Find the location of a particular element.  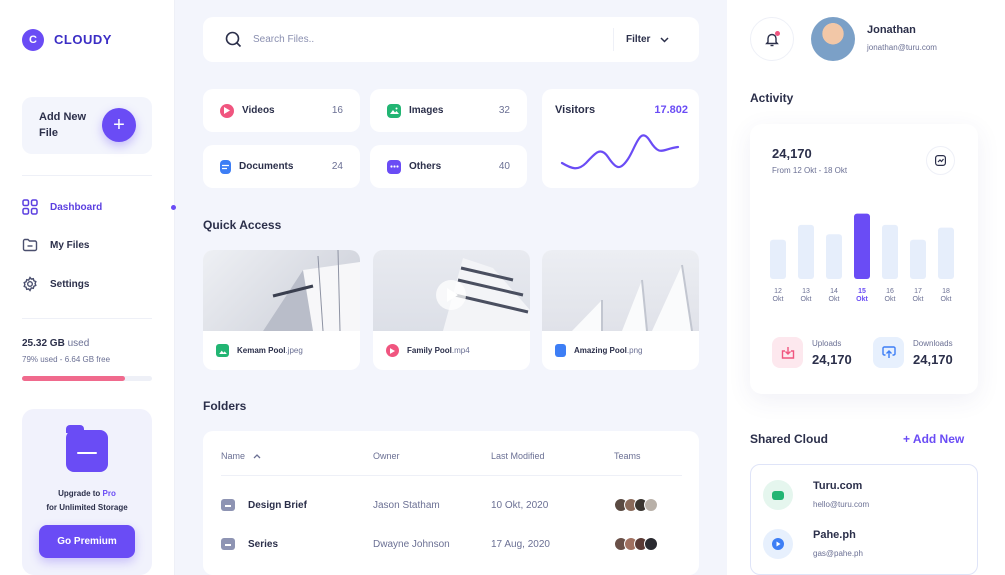

download-icon is located at coordinates (888, 352).